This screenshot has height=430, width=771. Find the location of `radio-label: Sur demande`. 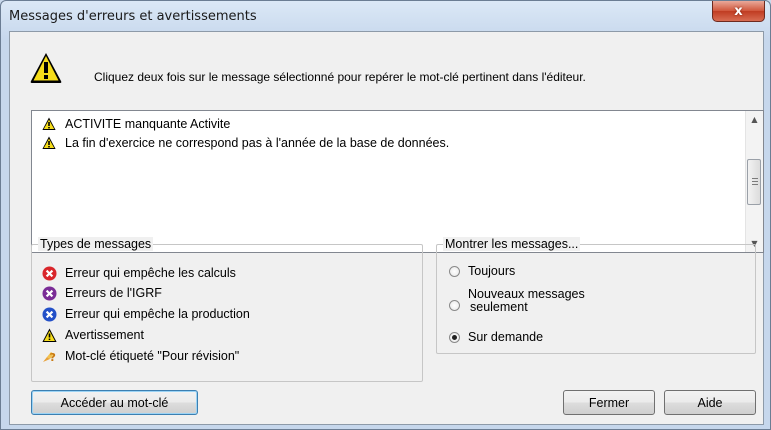

radio-label: Sur demande is located at coordinates (506, 337).